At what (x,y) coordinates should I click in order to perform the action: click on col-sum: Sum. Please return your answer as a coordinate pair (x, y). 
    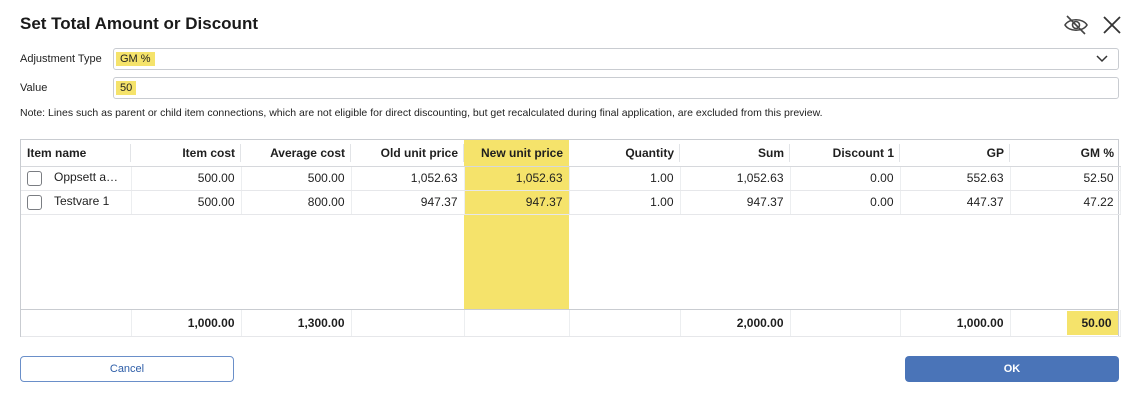
    Looking at the image, I should click on (735, 153).